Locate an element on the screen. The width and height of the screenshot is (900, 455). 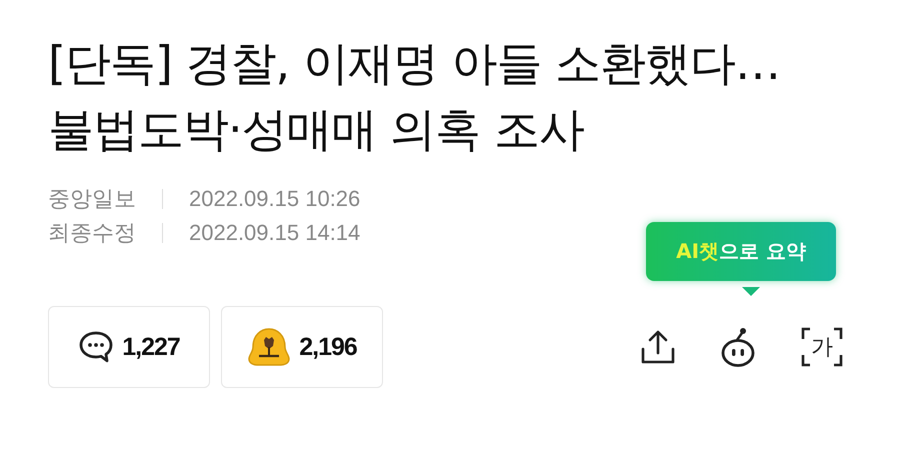
dog-face-icon is located at coordinates (269, 347).